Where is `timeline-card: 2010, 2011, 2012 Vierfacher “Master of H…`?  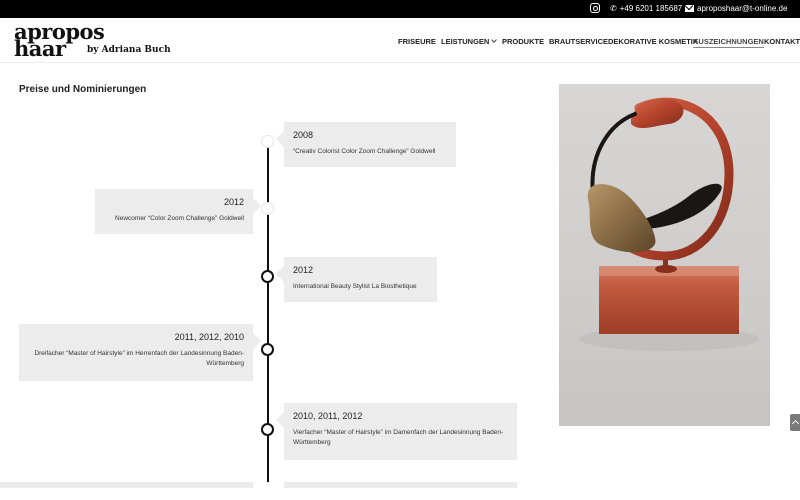 timeline-card: 2010, 2011, 2012 Vierfacher “Master of H… is located at coordinates (396, 431).